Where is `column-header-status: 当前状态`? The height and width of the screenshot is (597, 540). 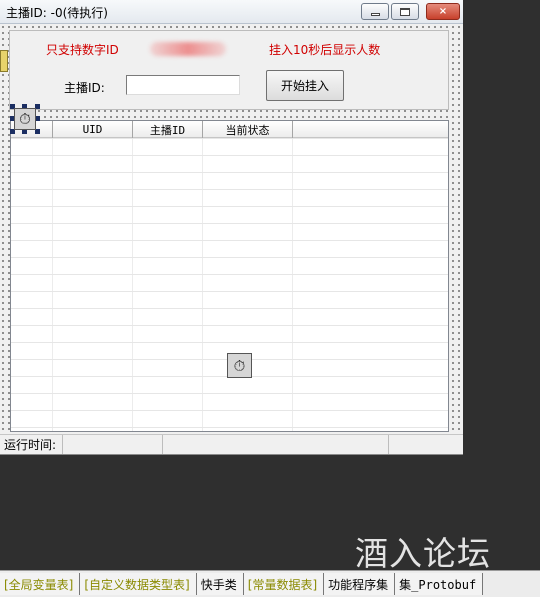
column-header-status: 当前状态 is located at coordinates (248, 129).